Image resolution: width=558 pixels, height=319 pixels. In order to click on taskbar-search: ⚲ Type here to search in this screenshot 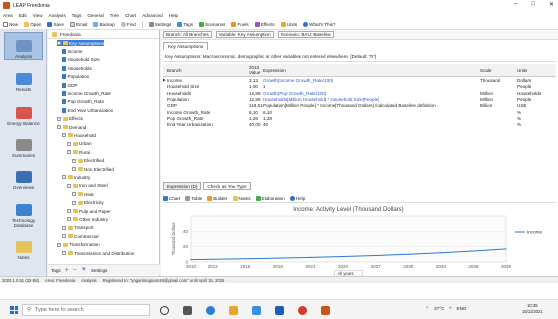, I will do `click(86, 310)`.